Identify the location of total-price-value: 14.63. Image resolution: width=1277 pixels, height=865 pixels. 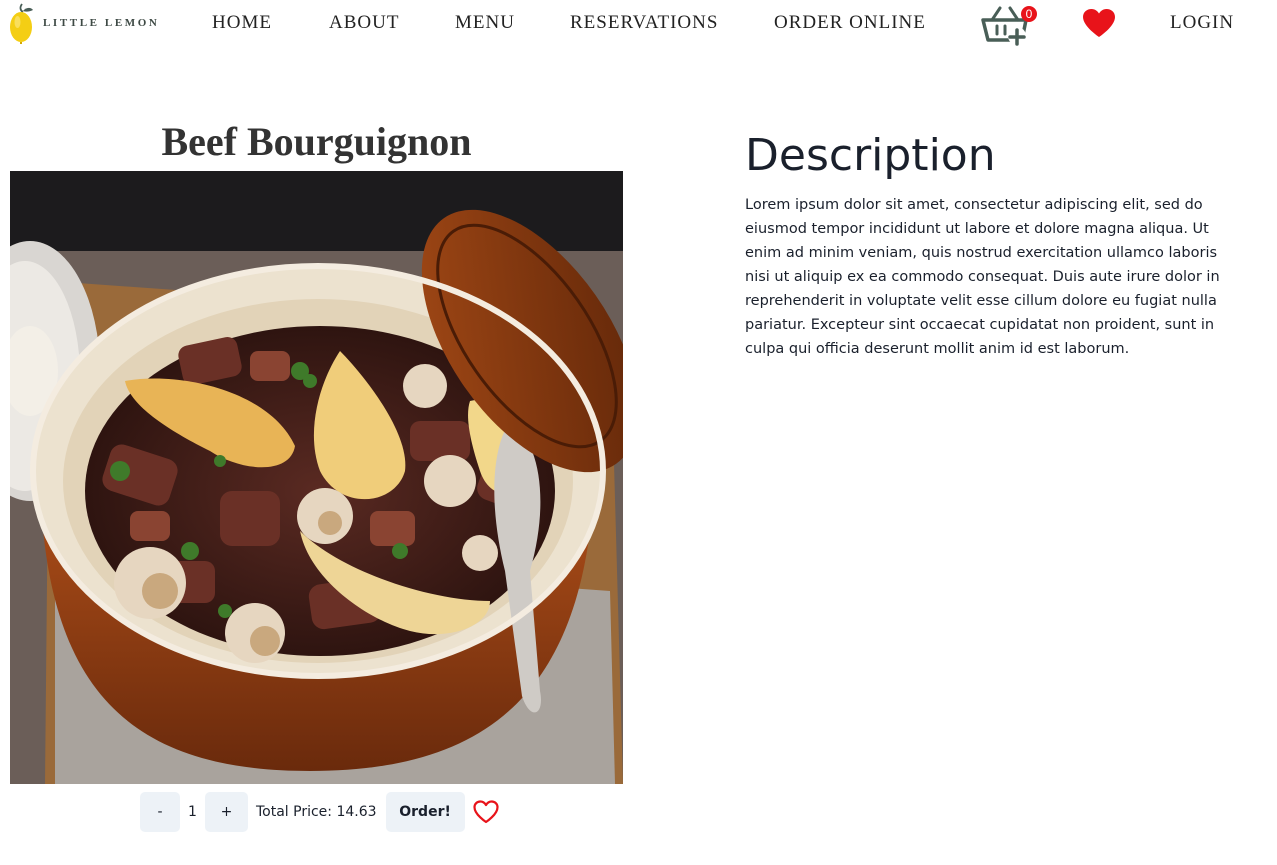
(356, 812).